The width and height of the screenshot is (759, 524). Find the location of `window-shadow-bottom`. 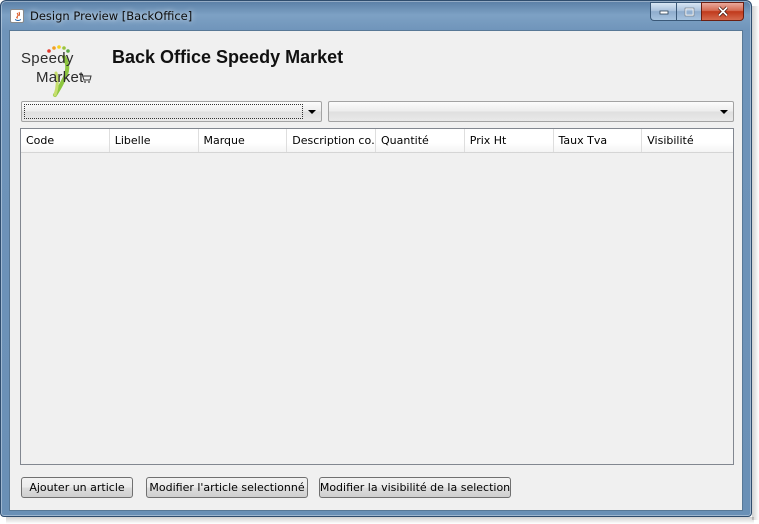

window-shadow-bottom is located at coordinates (380, 520).